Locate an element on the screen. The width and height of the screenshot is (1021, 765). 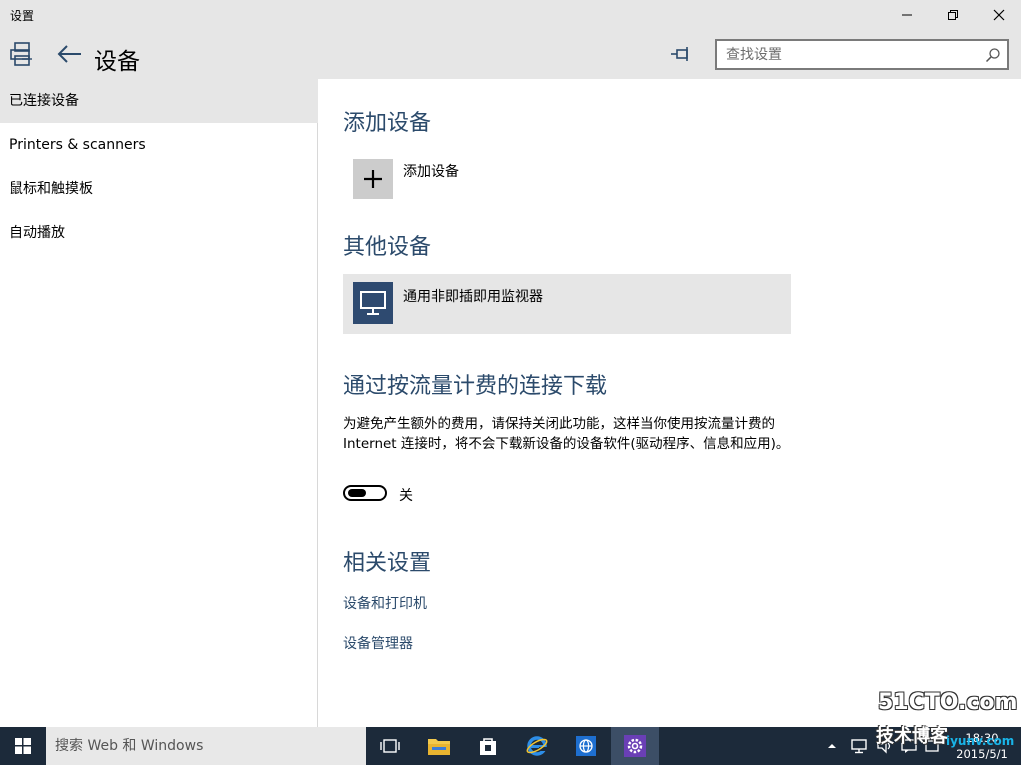
search-box is located at coordinates (862, 54).